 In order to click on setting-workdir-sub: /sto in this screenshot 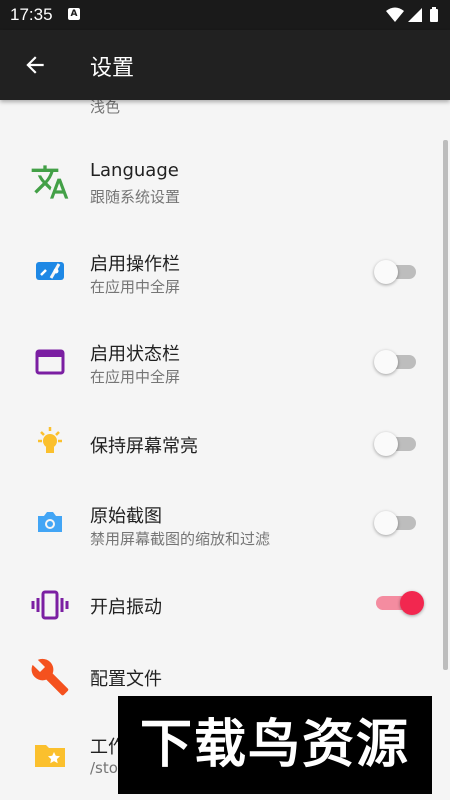, I will do `click(104, 768)`.